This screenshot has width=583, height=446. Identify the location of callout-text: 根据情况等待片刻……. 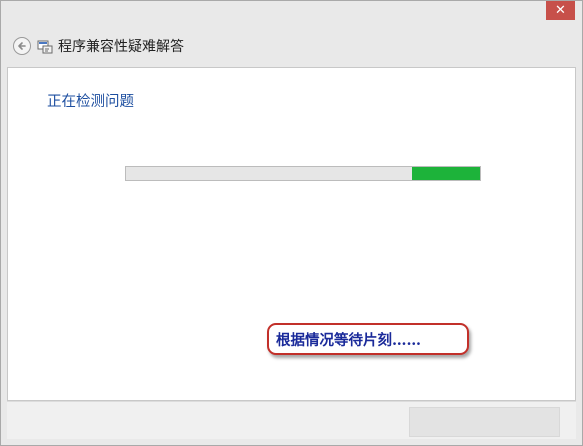
(348, 340).